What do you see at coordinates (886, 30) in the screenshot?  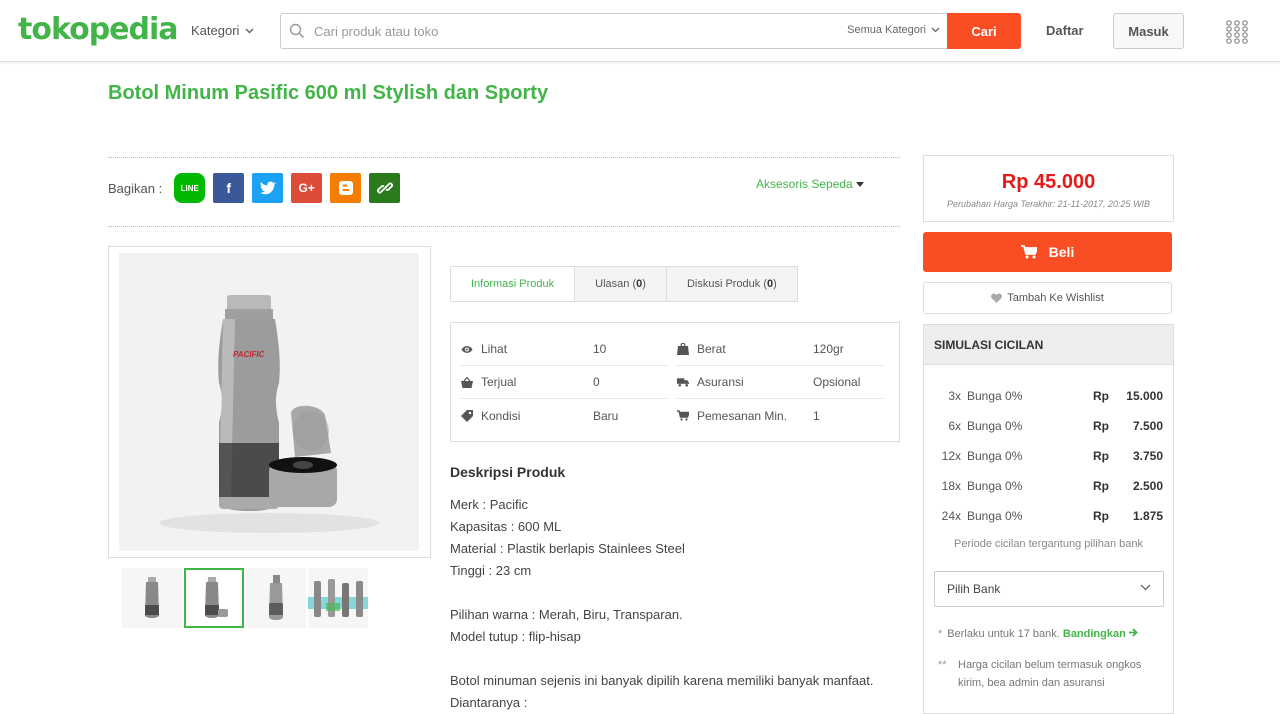 I see `category-dropdown-label: Semua Kategori` at bounding box center [886, 30].